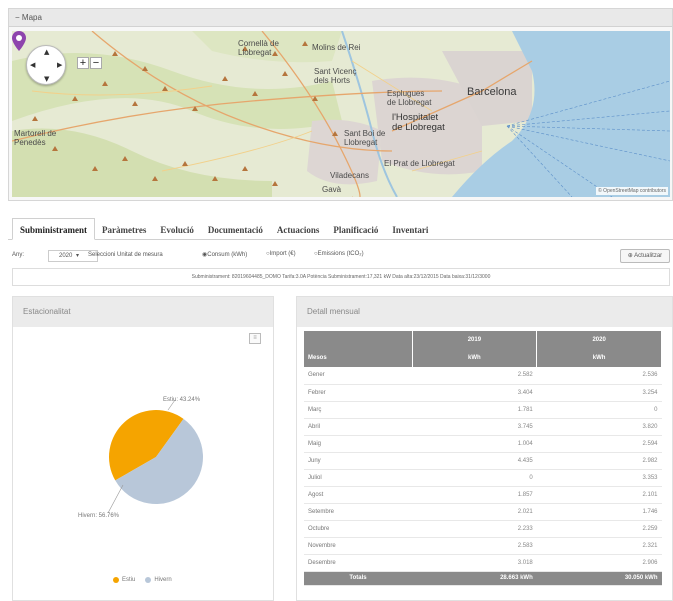 The width and height of the screenshot is (673, 601). I want to click on map-attribution: © OpenStreetMap contributors, so click(632, 191).